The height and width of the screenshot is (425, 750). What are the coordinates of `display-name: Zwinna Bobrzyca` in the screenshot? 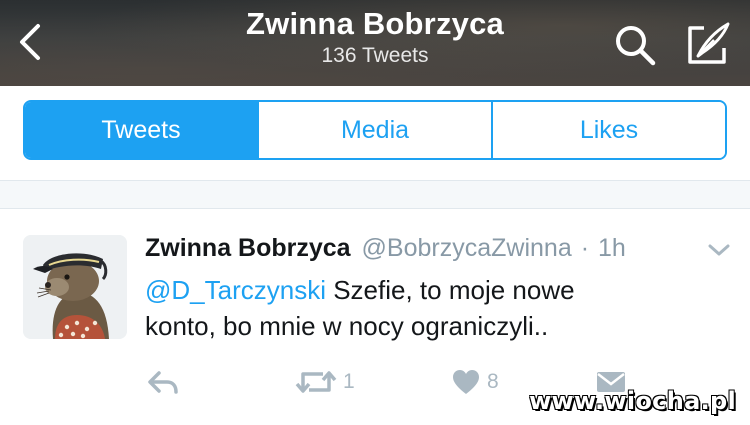 It's located at (248, 248).